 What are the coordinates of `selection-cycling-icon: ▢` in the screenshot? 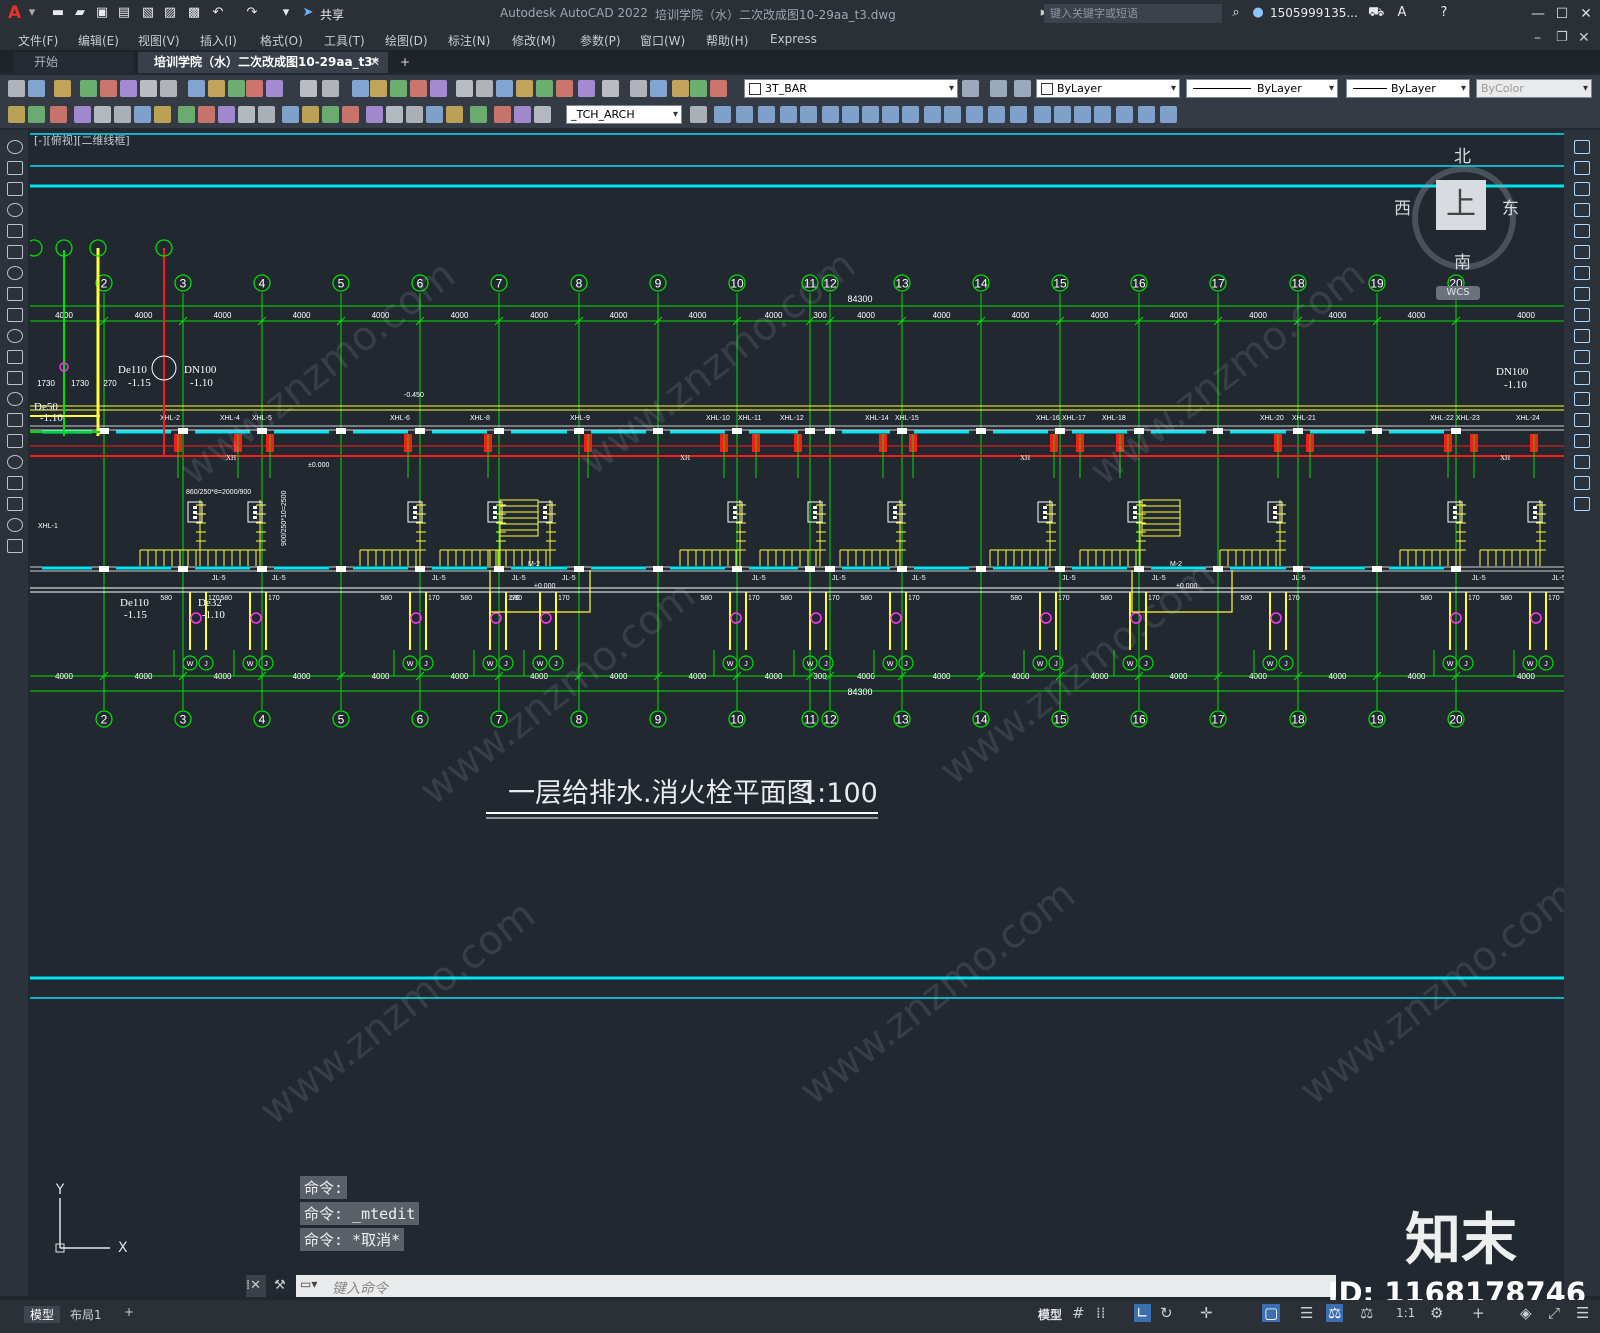 It's located at (1271, 1313).